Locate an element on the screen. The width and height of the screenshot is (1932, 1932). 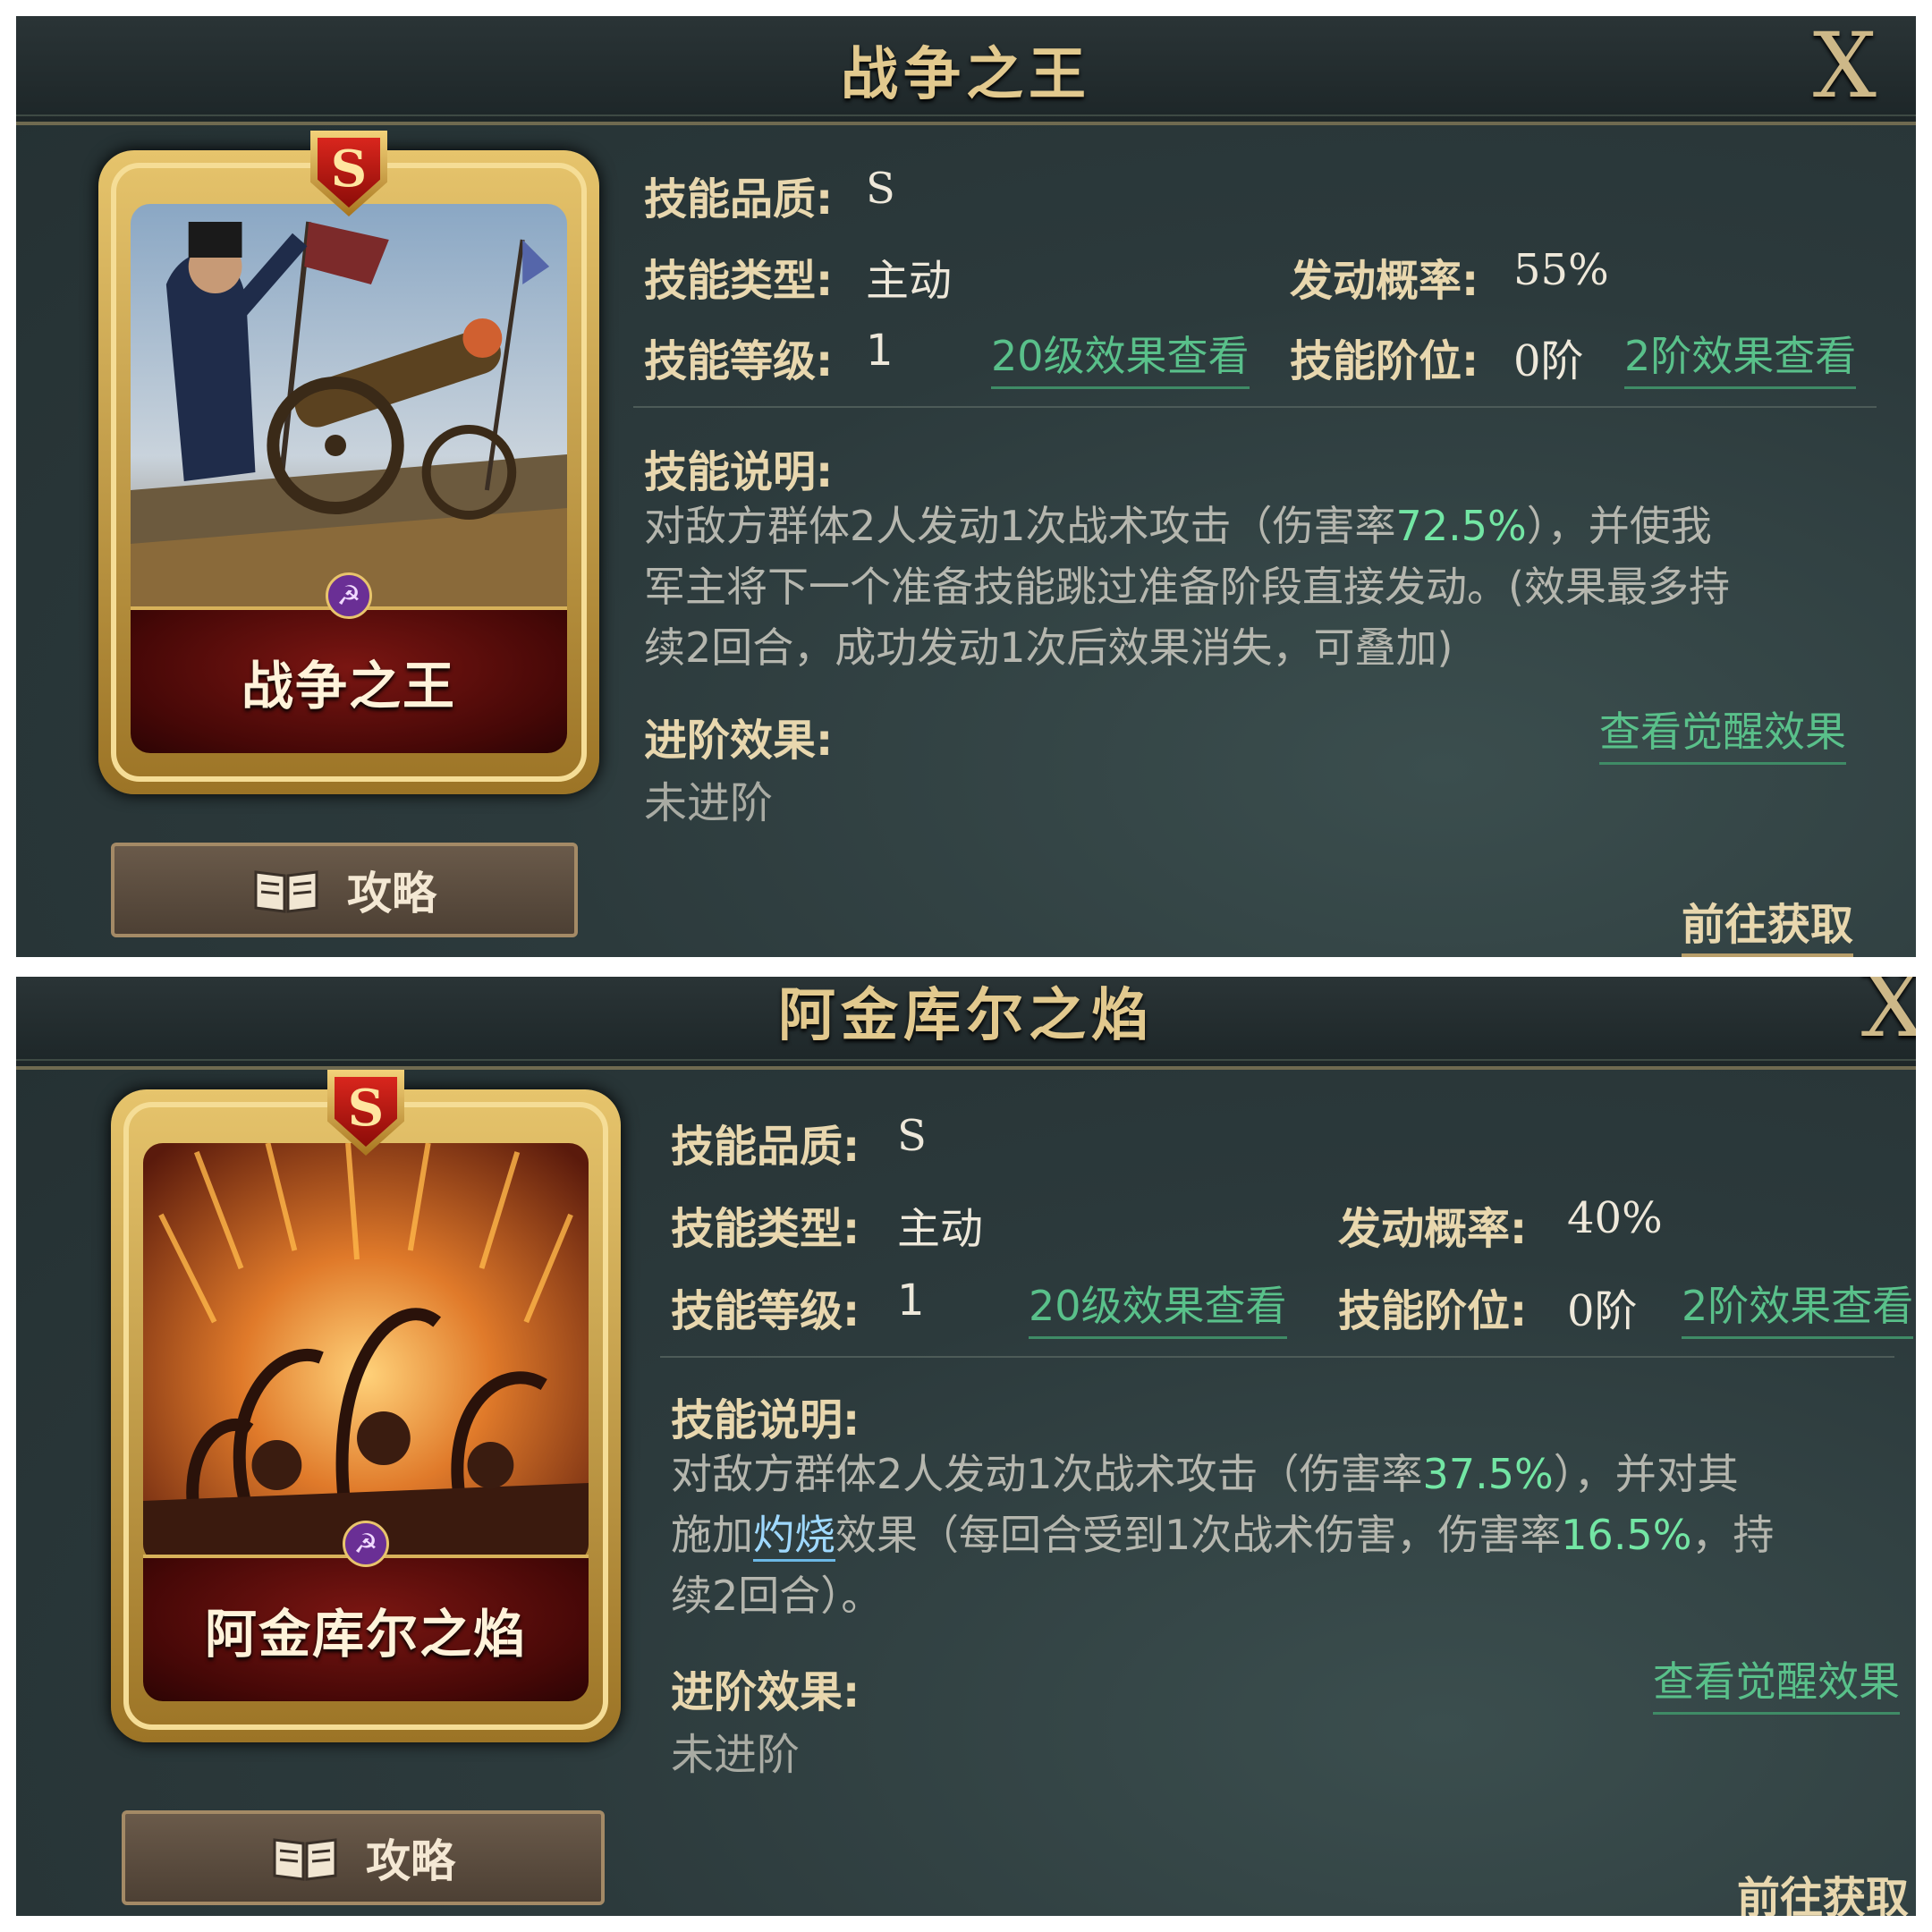
damage-rate: 37.5% is located at coordinates (1488, 1474).